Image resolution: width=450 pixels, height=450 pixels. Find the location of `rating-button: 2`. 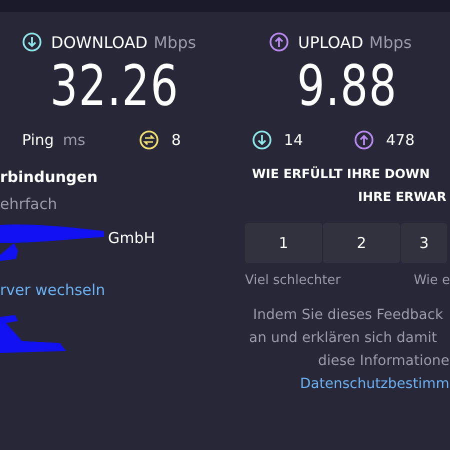

rating-button: 2 is located at coordinates (361, 243).